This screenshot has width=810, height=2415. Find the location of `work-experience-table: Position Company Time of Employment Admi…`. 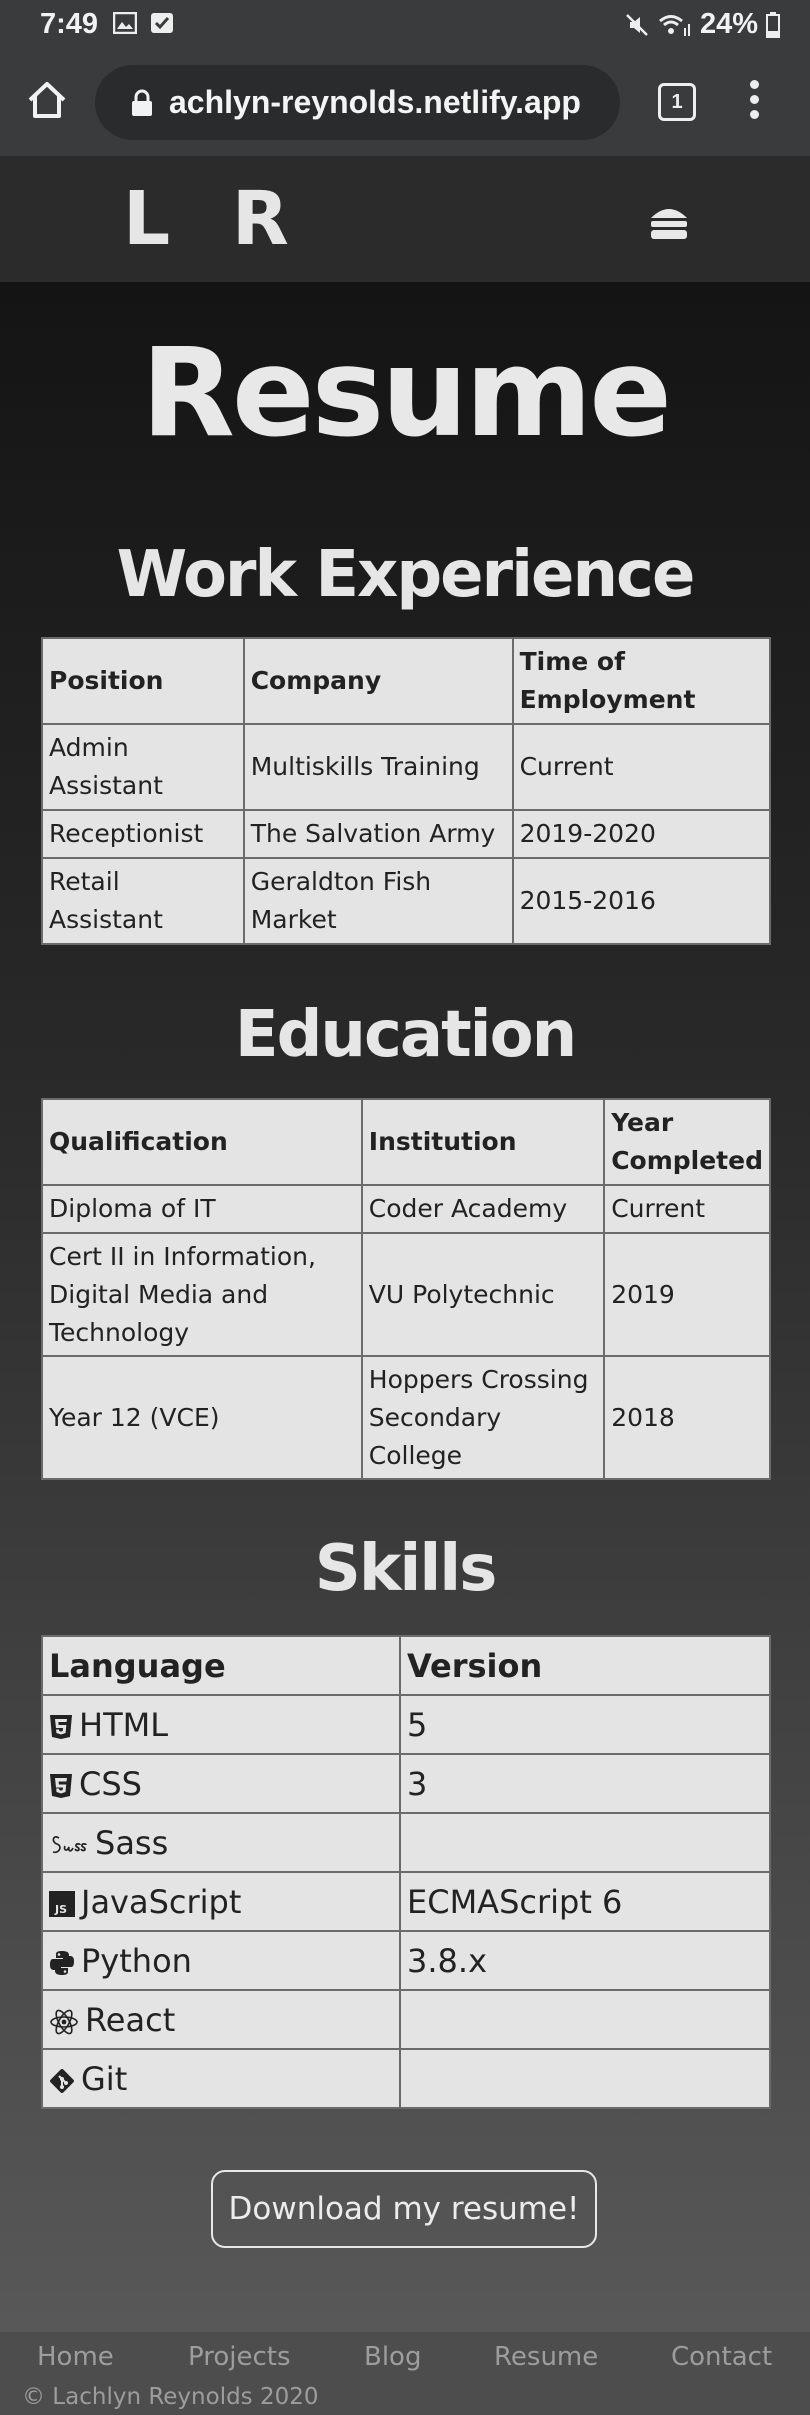

work-experience-table: Position Company Time of Employment Admi… is located at coordinates (406, 791).